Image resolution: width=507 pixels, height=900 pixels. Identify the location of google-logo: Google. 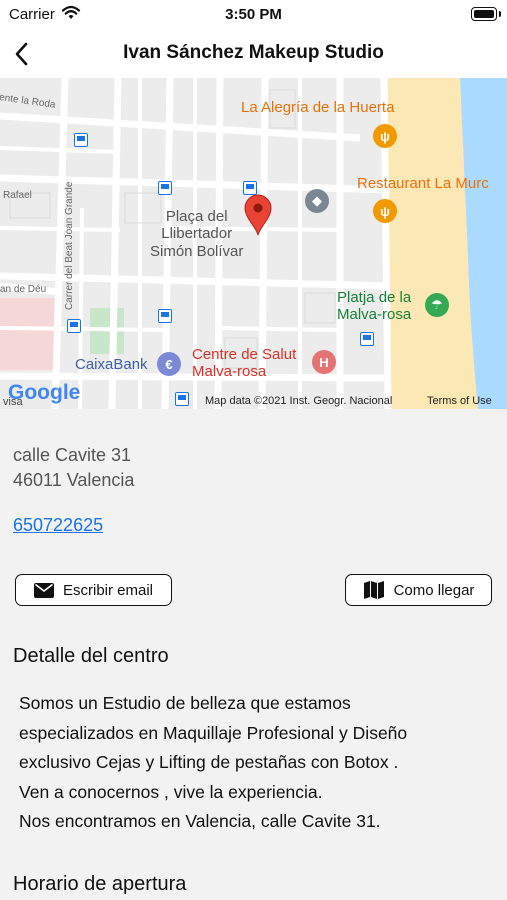
(44, 392).